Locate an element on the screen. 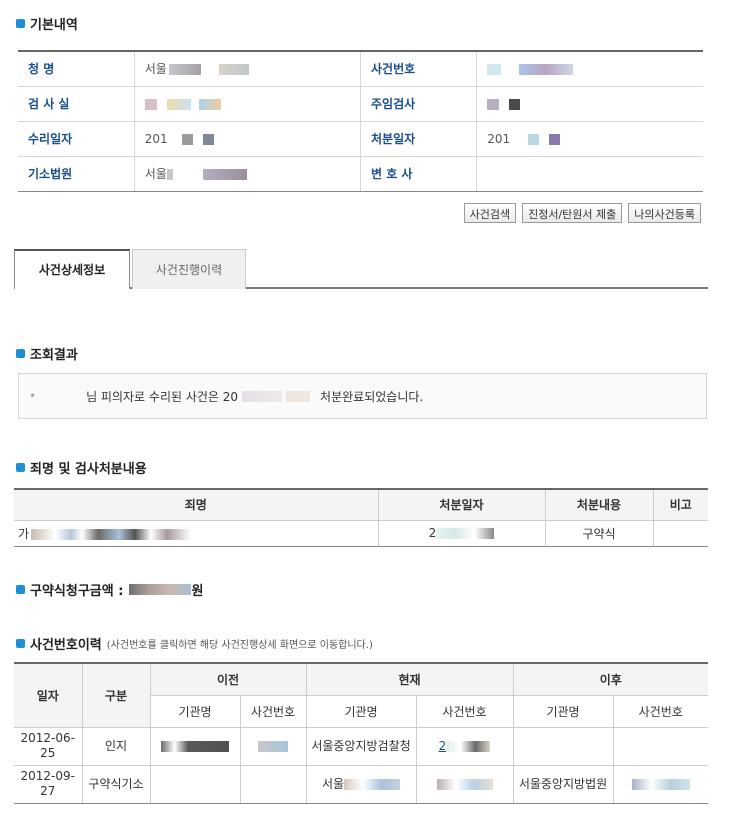  value-indicted-court: 서울 is located at coordinates (247, 174).